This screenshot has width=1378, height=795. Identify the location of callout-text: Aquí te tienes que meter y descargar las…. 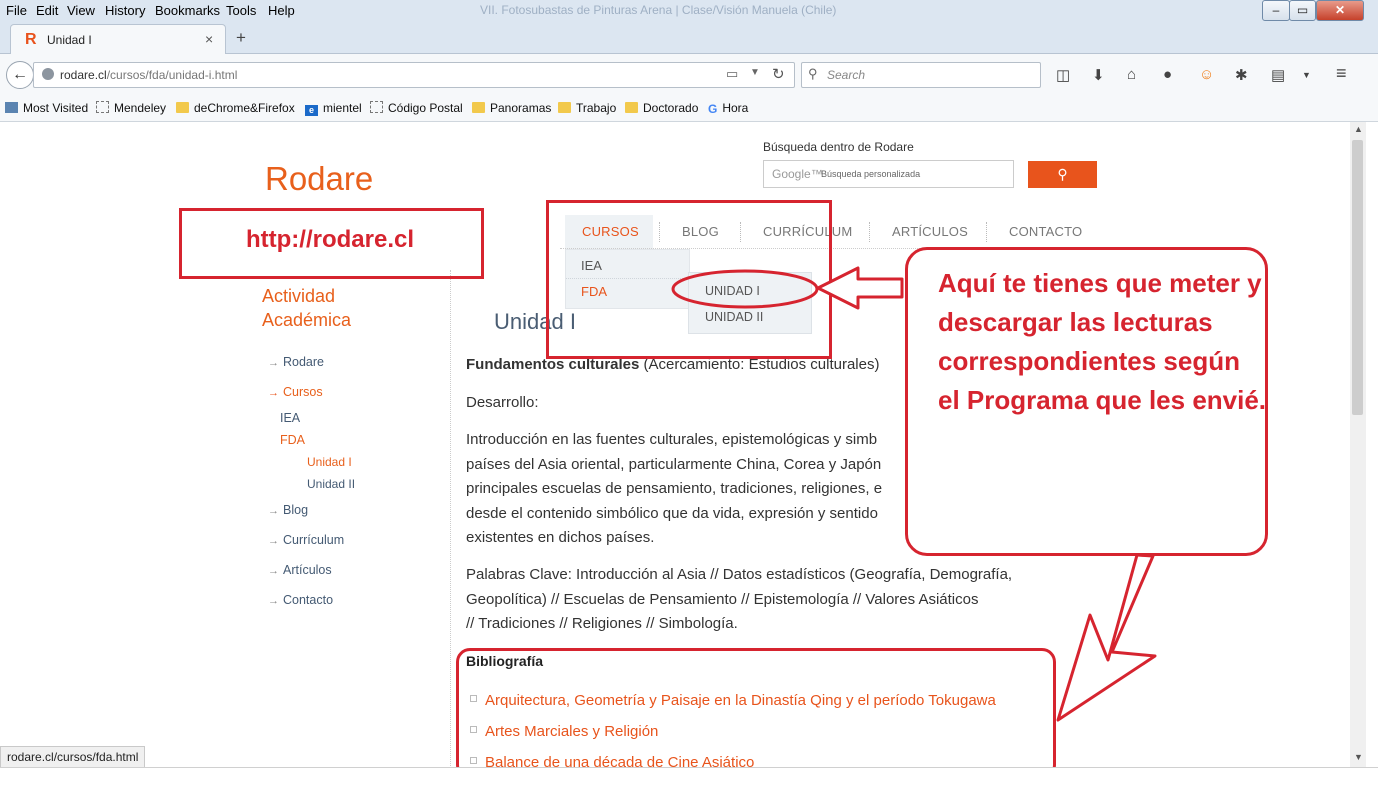
(1102, 341).